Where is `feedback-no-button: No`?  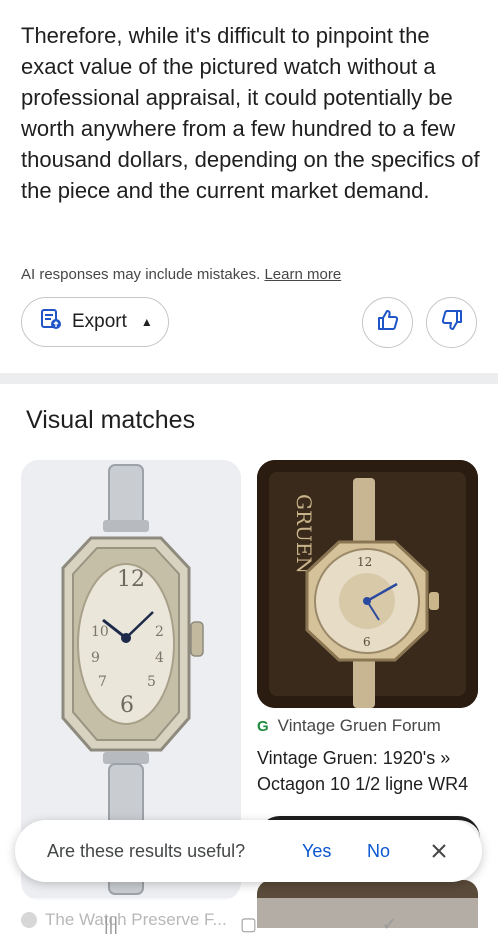 feedback-no-button: No is located at coordinates (378, 851).